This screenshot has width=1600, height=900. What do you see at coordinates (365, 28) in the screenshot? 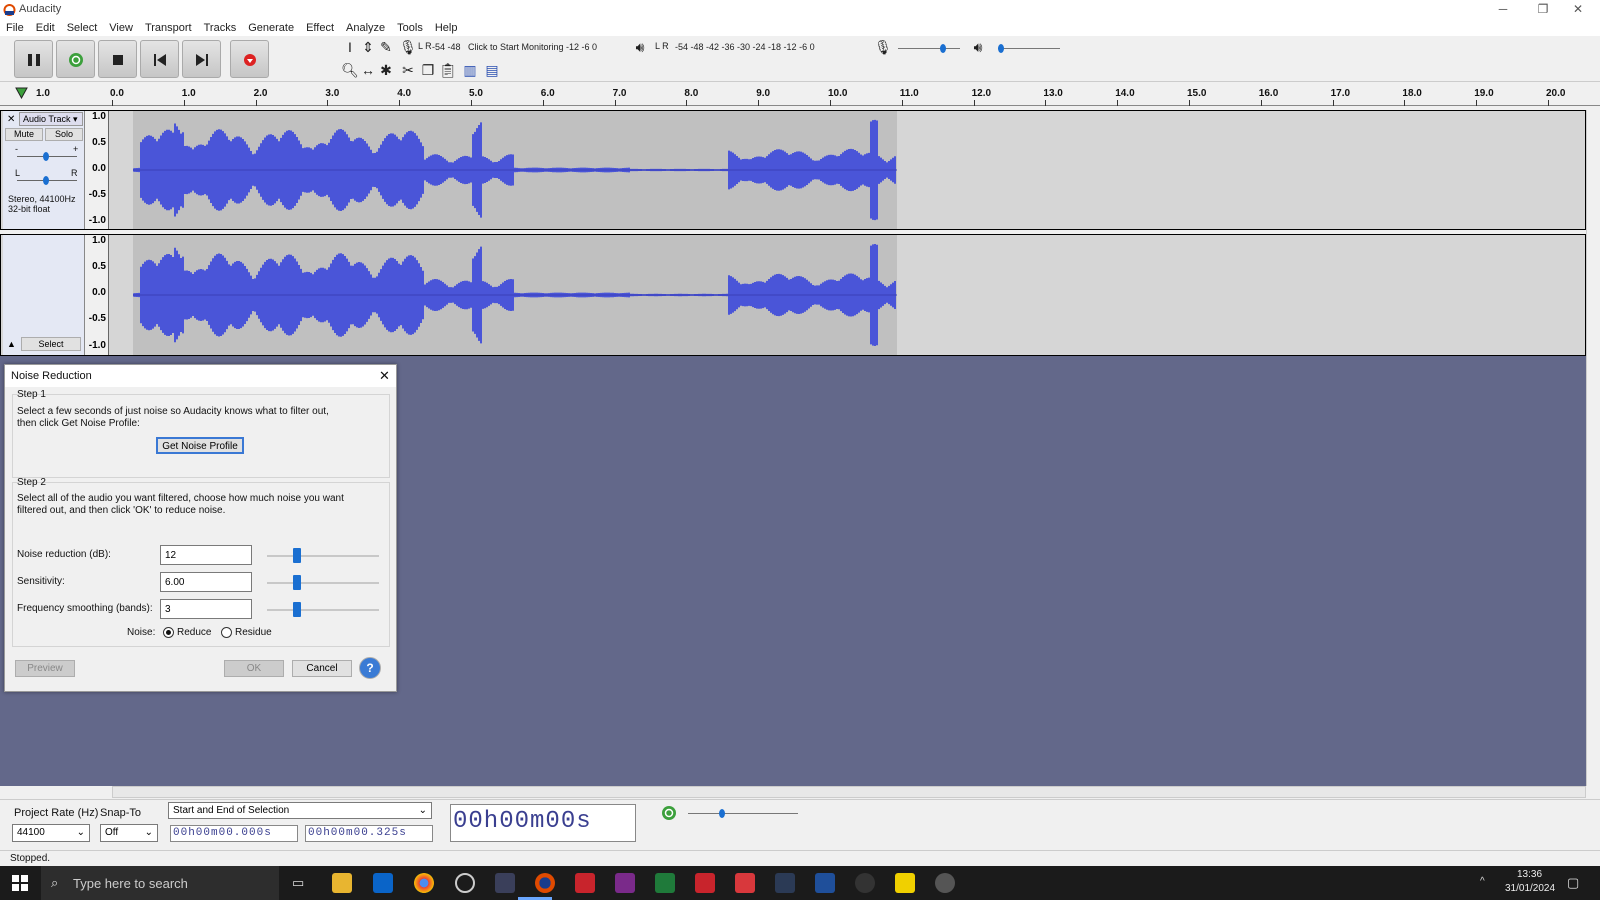
I see `menu-analyze: Analyze` at bounding box center [365, 28].